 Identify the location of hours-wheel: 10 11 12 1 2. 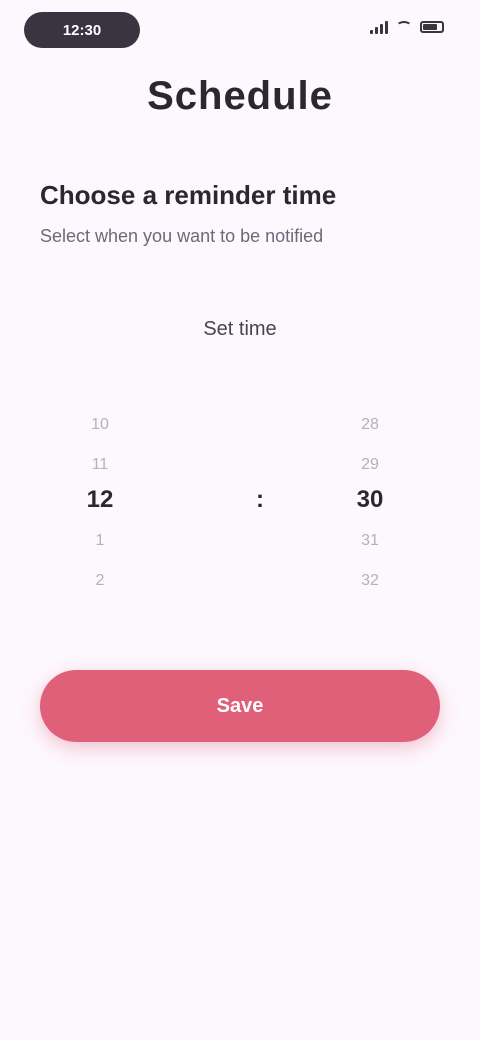
(100, 500).